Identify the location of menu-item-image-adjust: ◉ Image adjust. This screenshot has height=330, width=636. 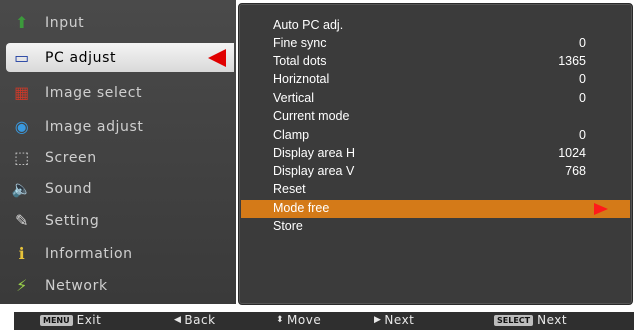
(120, 126).